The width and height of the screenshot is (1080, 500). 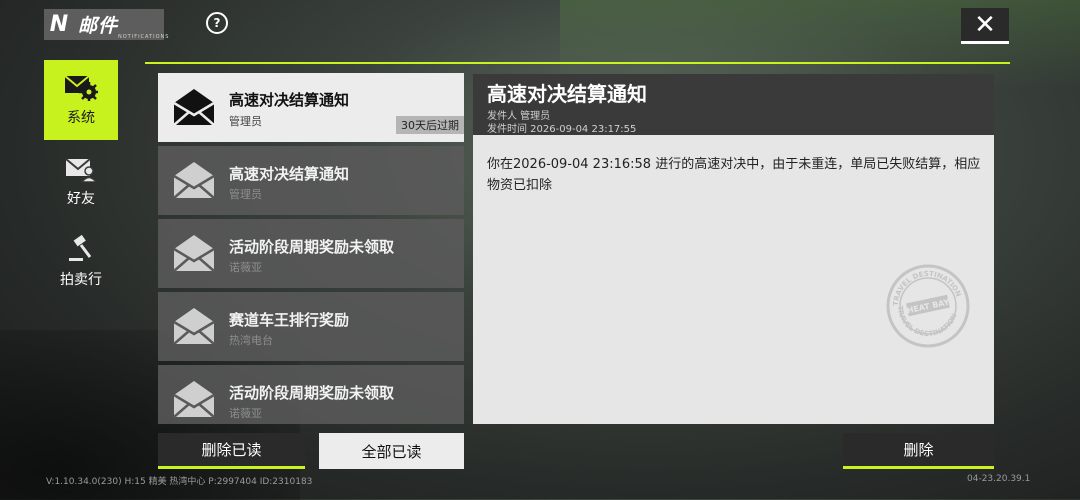 I want to click on mail-detail-time: 发件时间 2026-09-04 23:17:55, so click(x=562, y=129).